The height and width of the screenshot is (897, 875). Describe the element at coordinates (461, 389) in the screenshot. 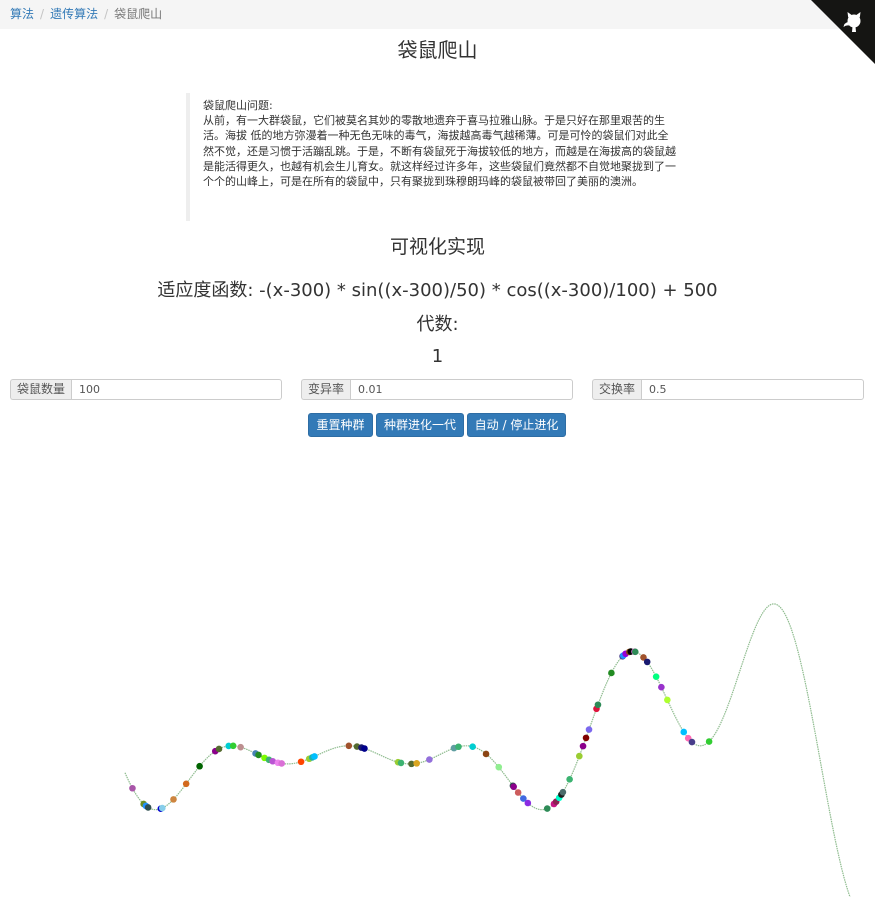

I see `mutation-input` at that location.